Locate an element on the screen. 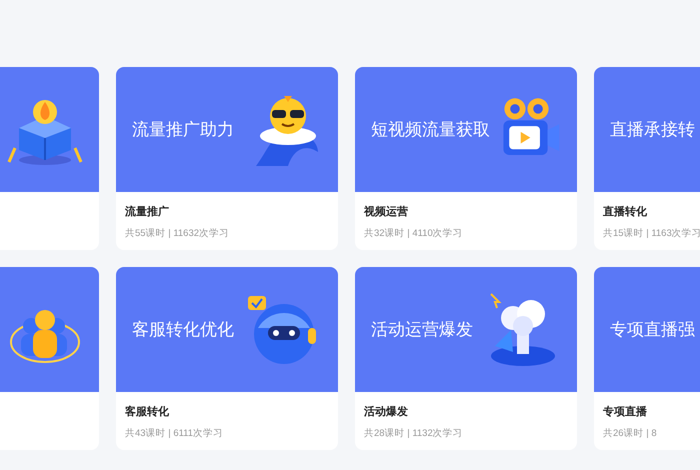 The image size is (700, 470). course-card: 短视频流量获取 视频运营 共32课时 | 4110次学习 is located at coordinates (466, 158).